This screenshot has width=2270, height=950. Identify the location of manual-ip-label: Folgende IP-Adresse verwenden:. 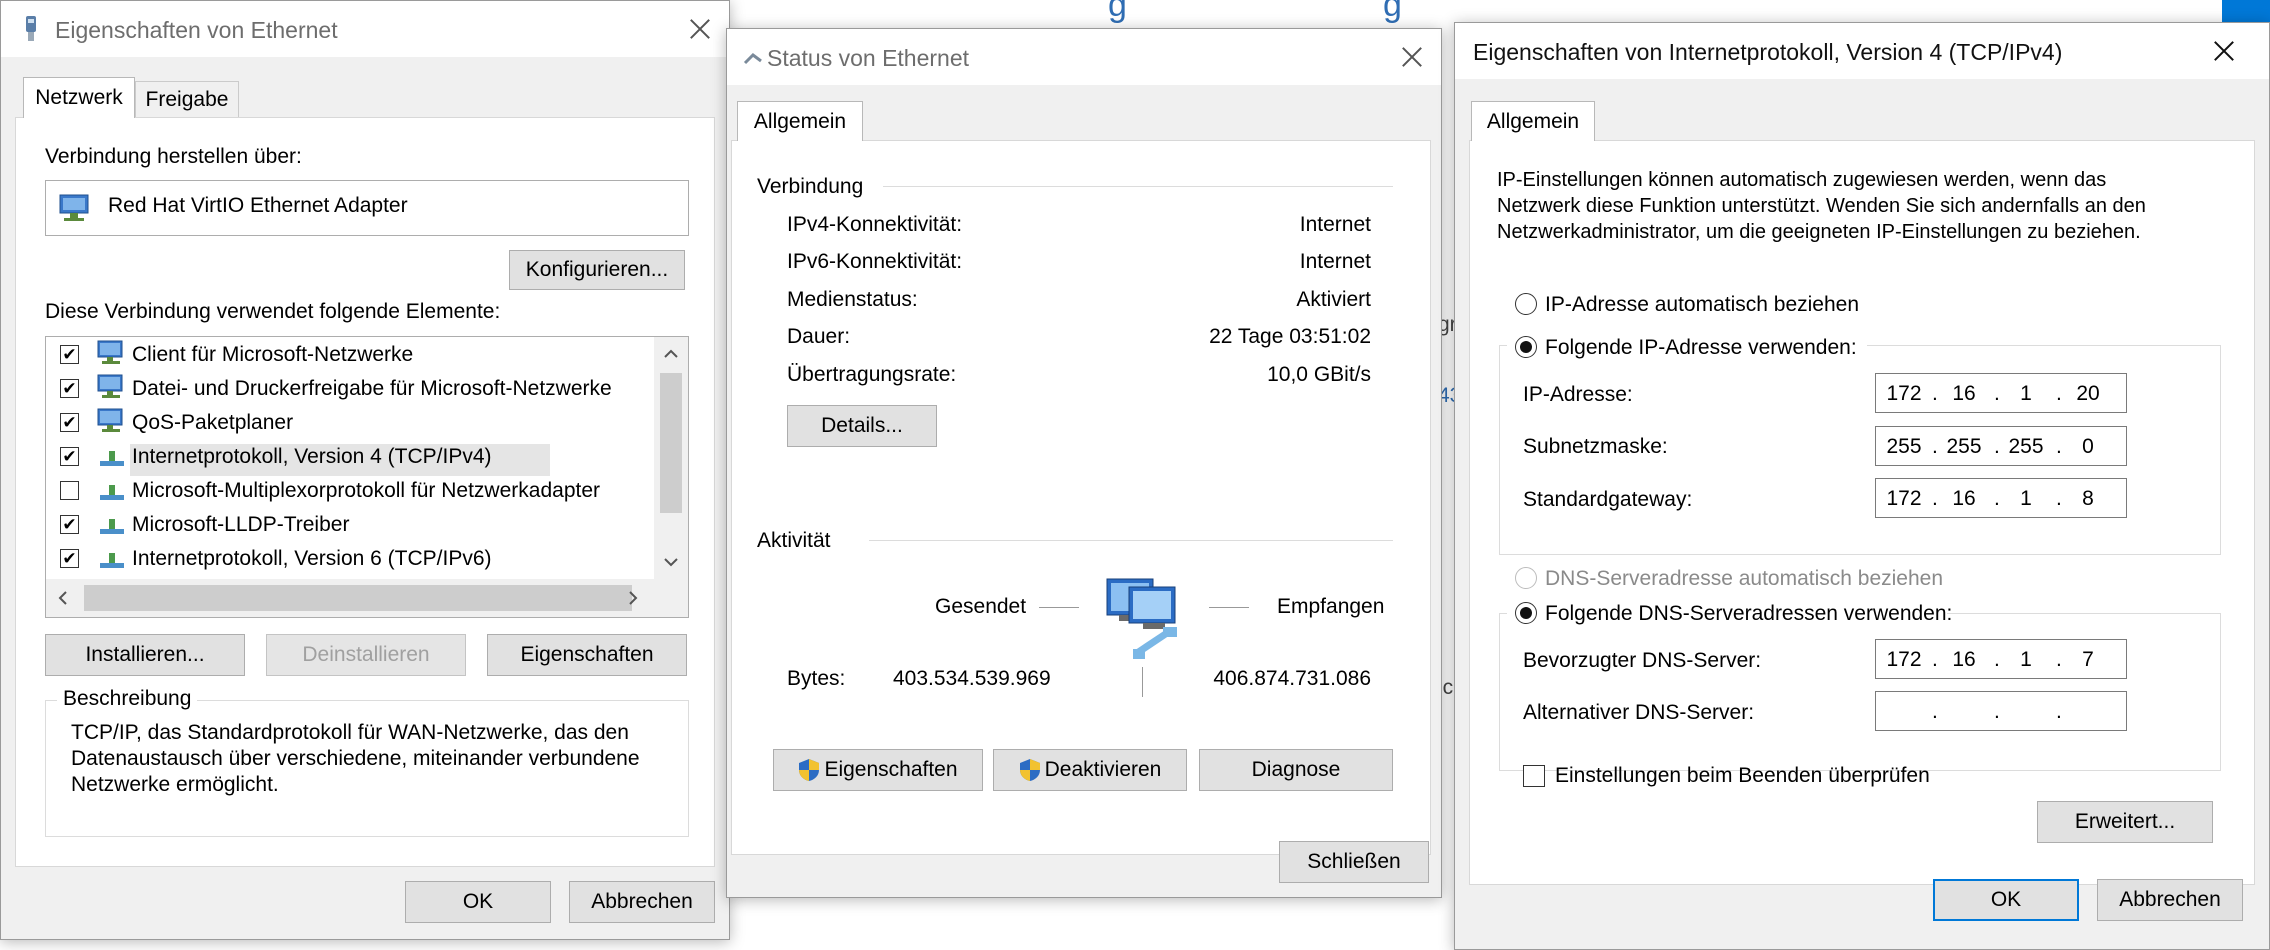
(1701, 347).